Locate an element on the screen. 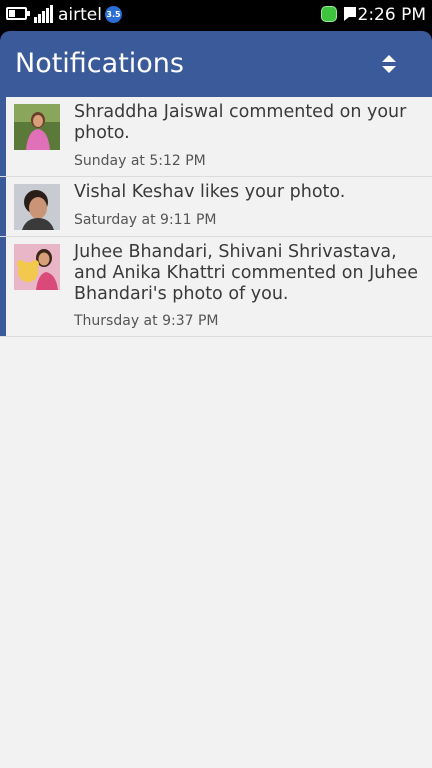 This screenshot has height=768, width=432. network-type-badge: 3.5 is located at coordinates (113, 14).